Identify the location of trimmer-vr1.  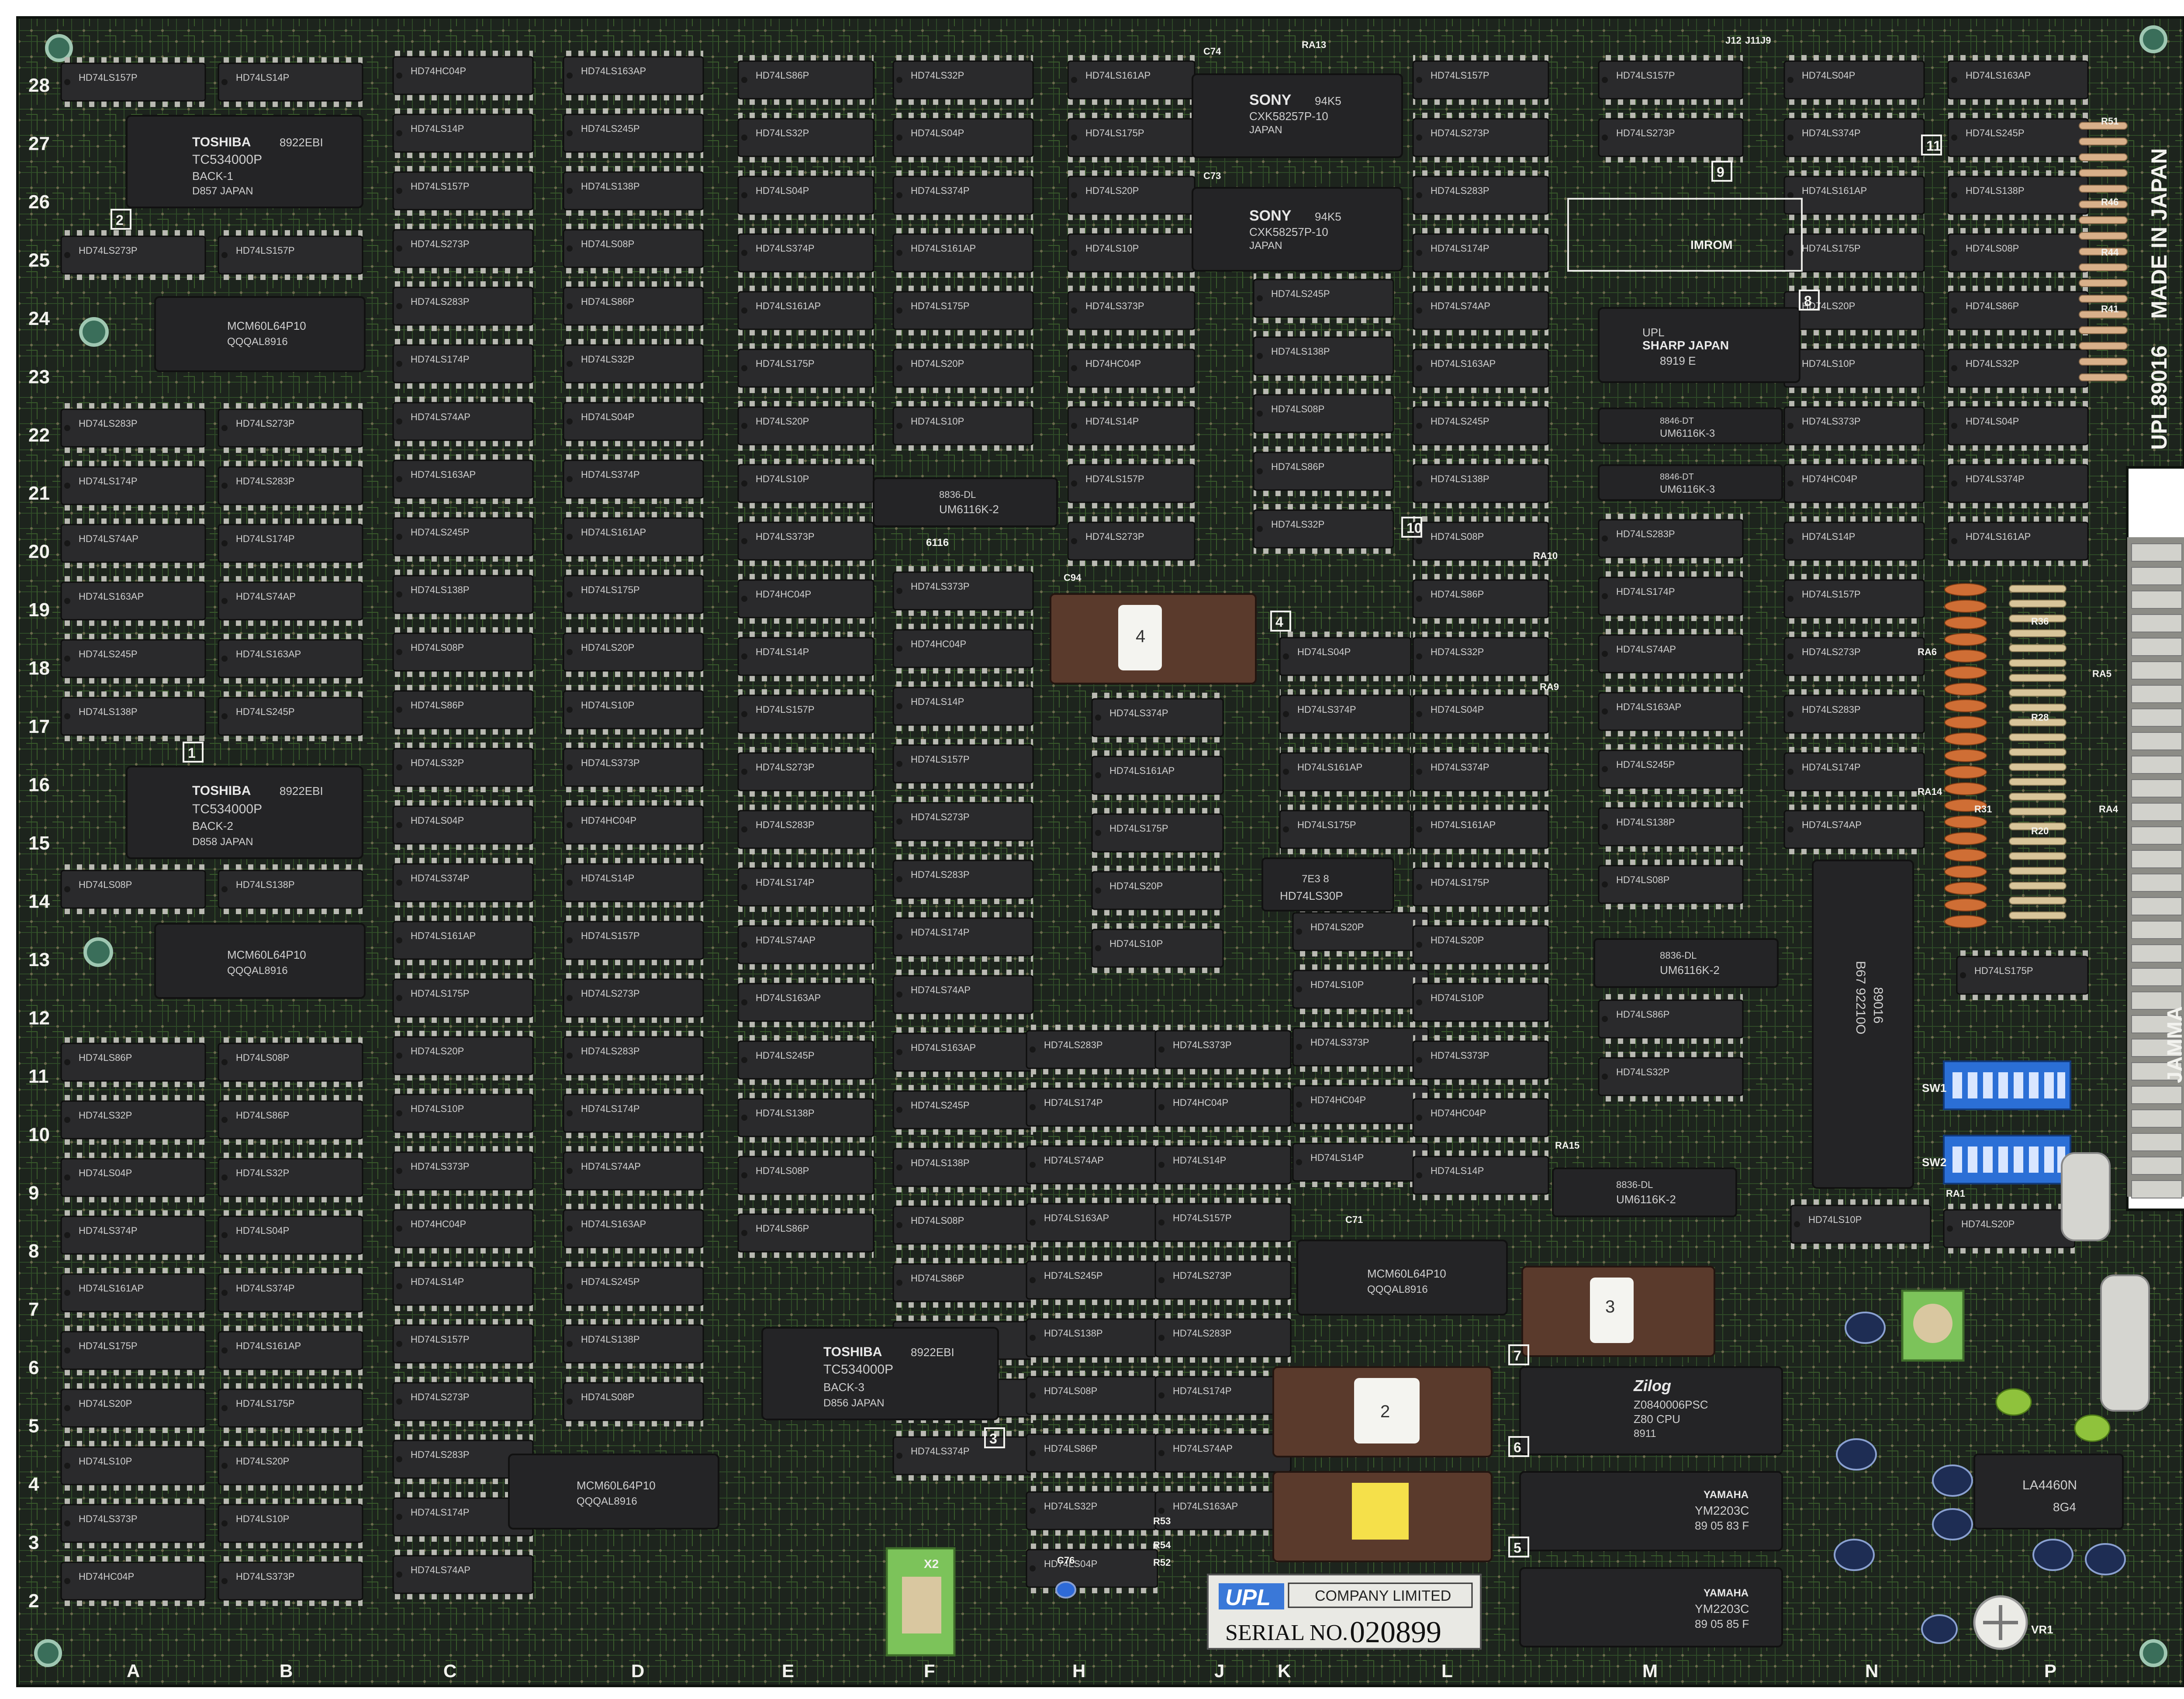
(2000, 1622).